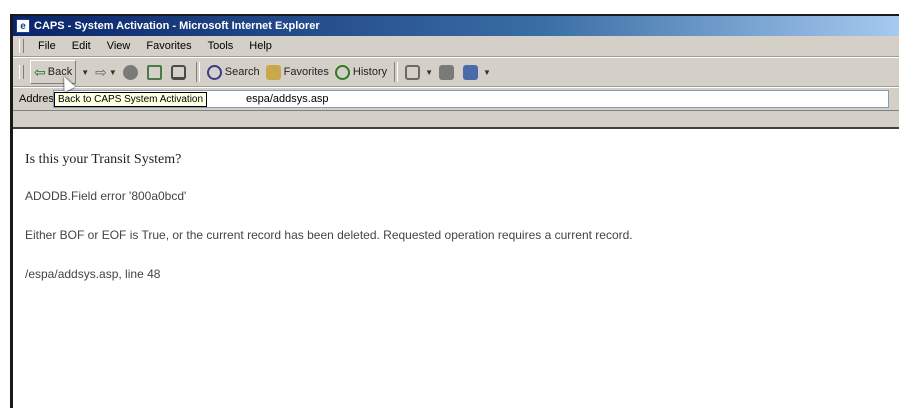  Describe the element at coordinates (214, 72) in the screenshot. I see `search-icon` at that location.